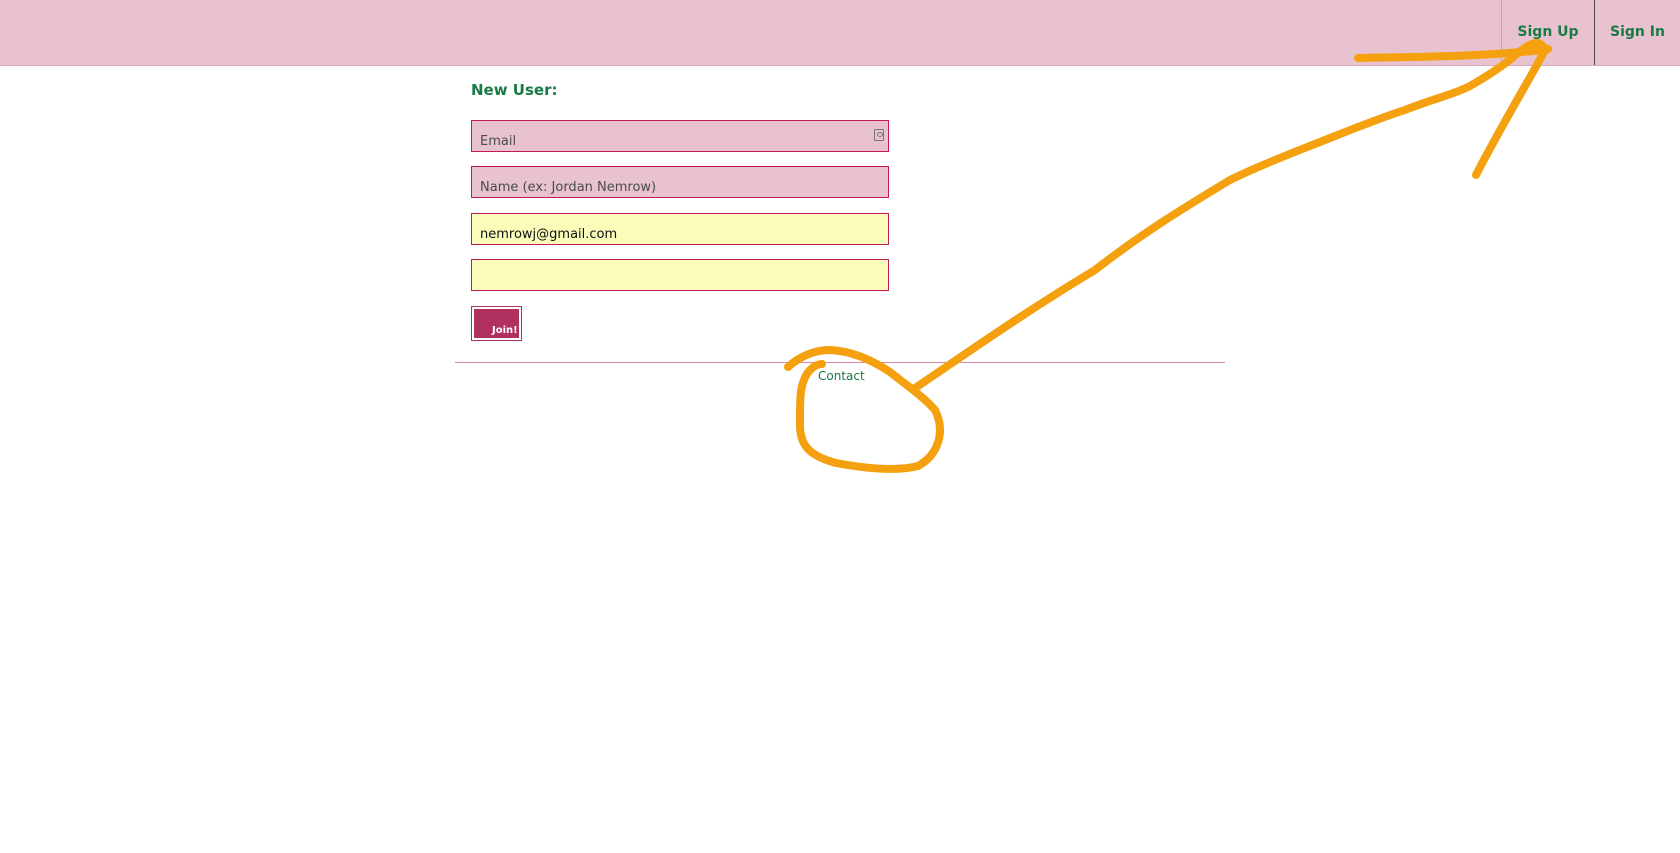 The image size is (1680, 853). I want to click on annotation-circle-stroke, so click(864, 409).